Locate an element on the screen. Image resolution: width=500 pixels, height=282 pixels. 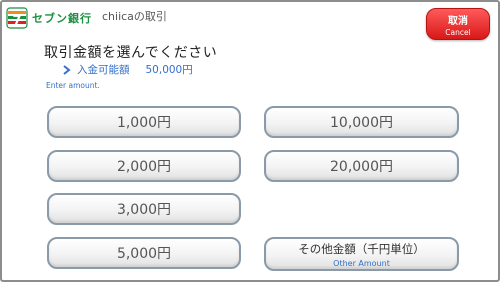
available-deposit-value: 50,000円 is located at coordinates (169, 70).